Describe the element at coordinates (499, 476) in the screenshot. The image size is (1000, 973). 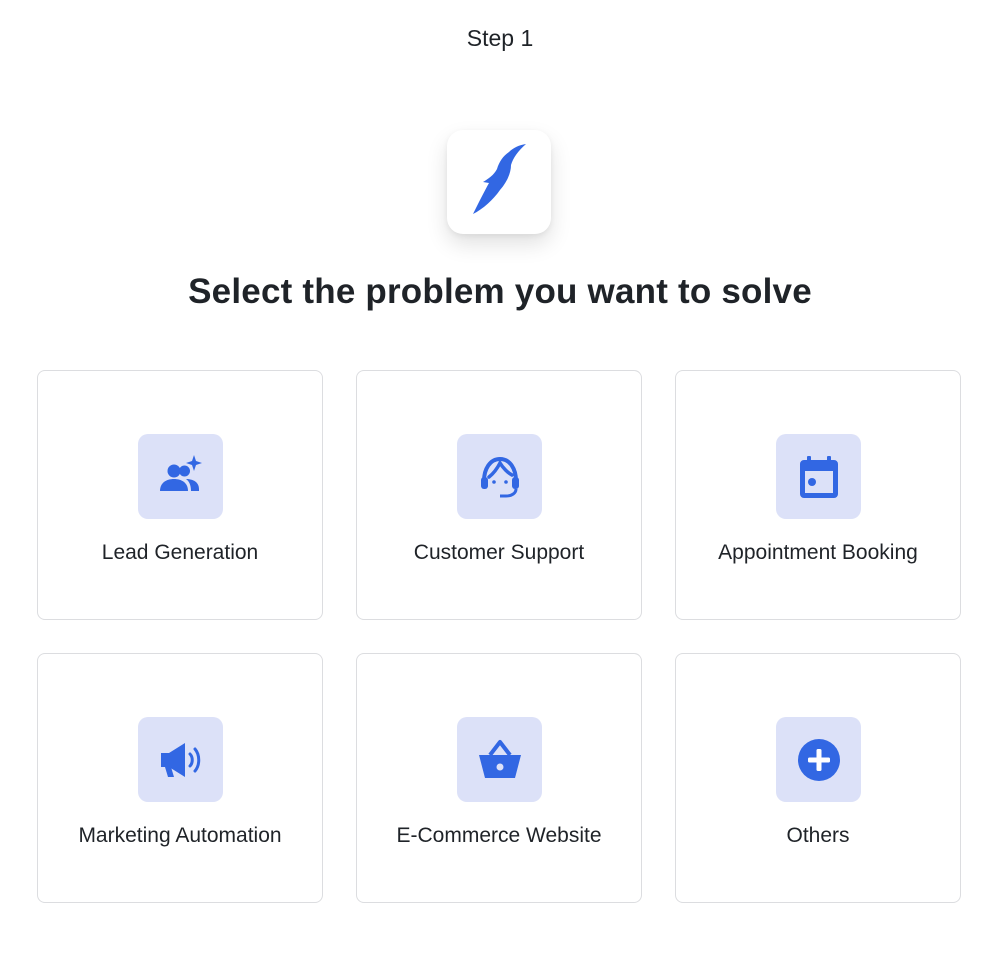
I see `headset-icon` at that location.